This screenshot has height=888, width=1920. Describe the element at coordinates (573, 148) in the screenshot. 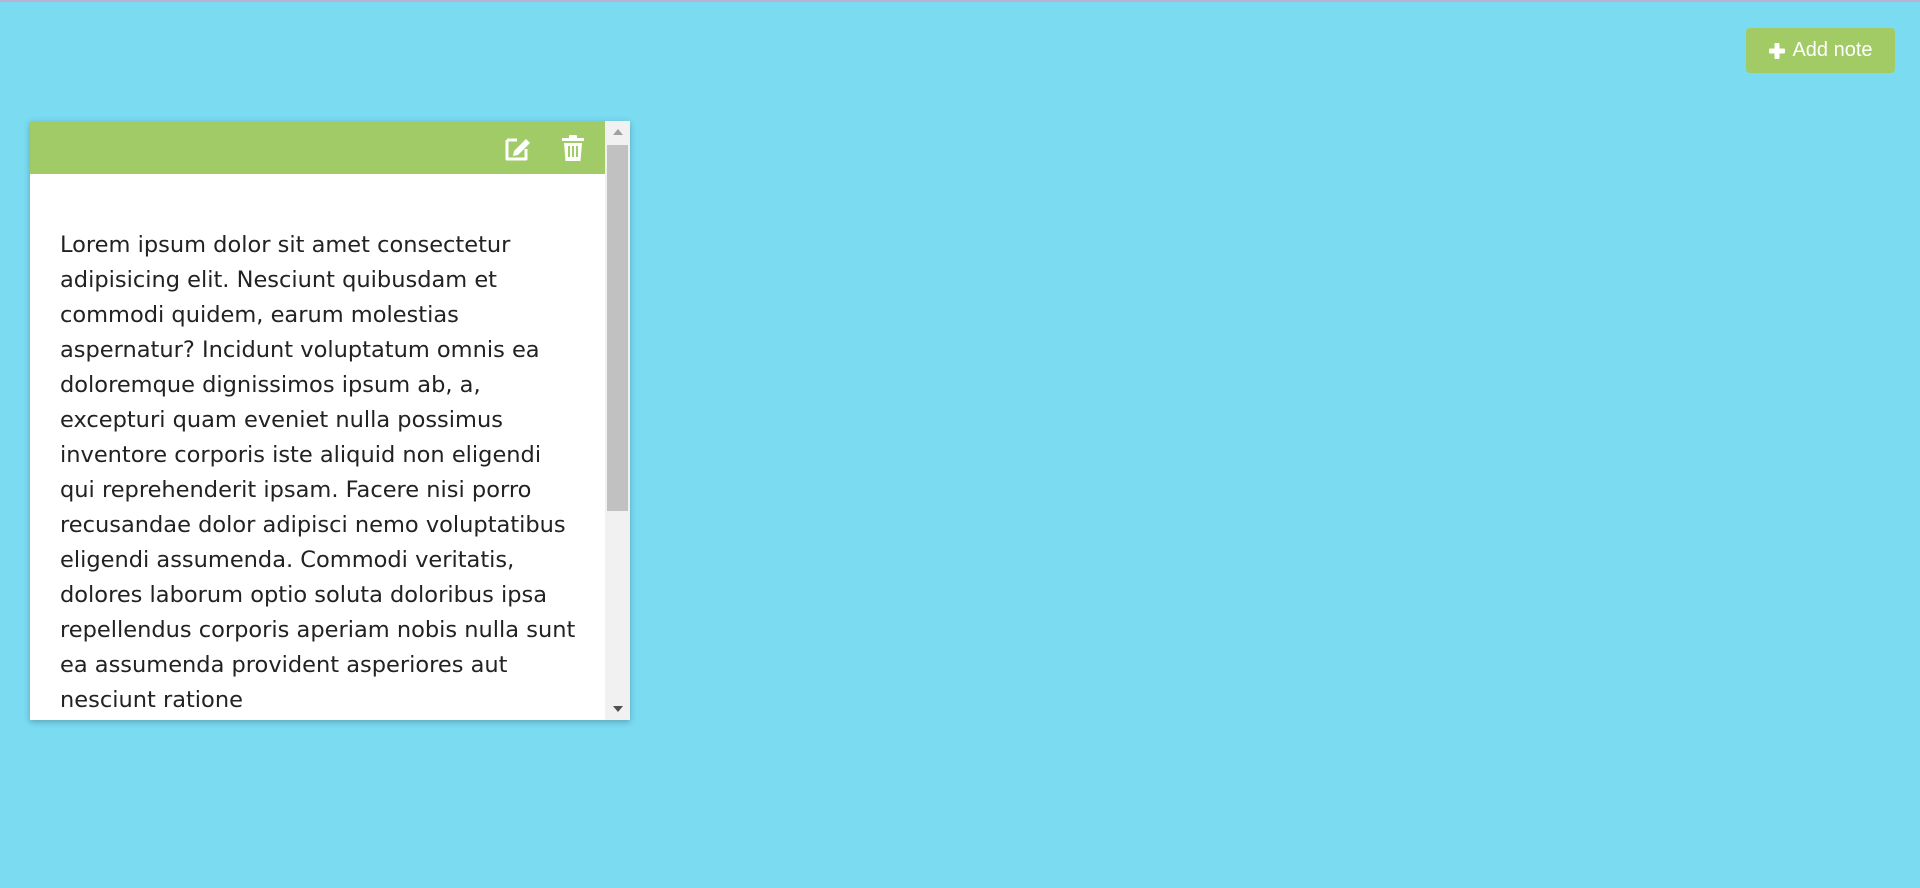

I see `trash-icon` at that location.